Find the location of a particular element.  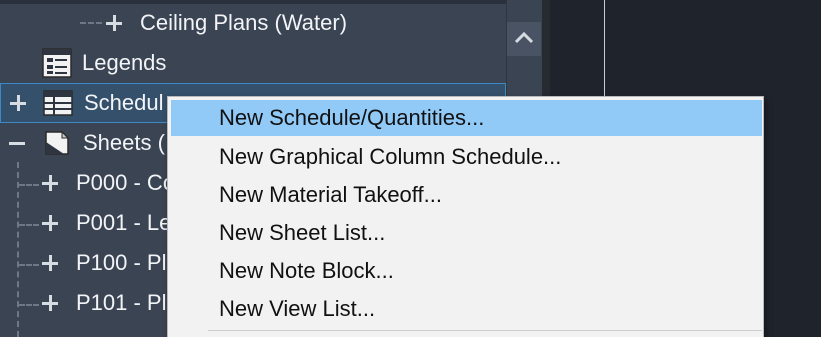

sheets-icon is located at coordinates (57, 143).